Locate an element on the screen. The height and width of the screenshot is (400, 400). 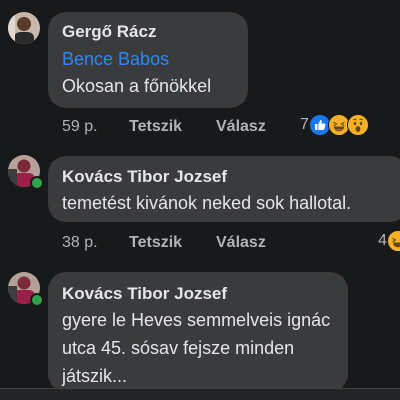
reaction-count: 4 is located at coordinates (382, 240).